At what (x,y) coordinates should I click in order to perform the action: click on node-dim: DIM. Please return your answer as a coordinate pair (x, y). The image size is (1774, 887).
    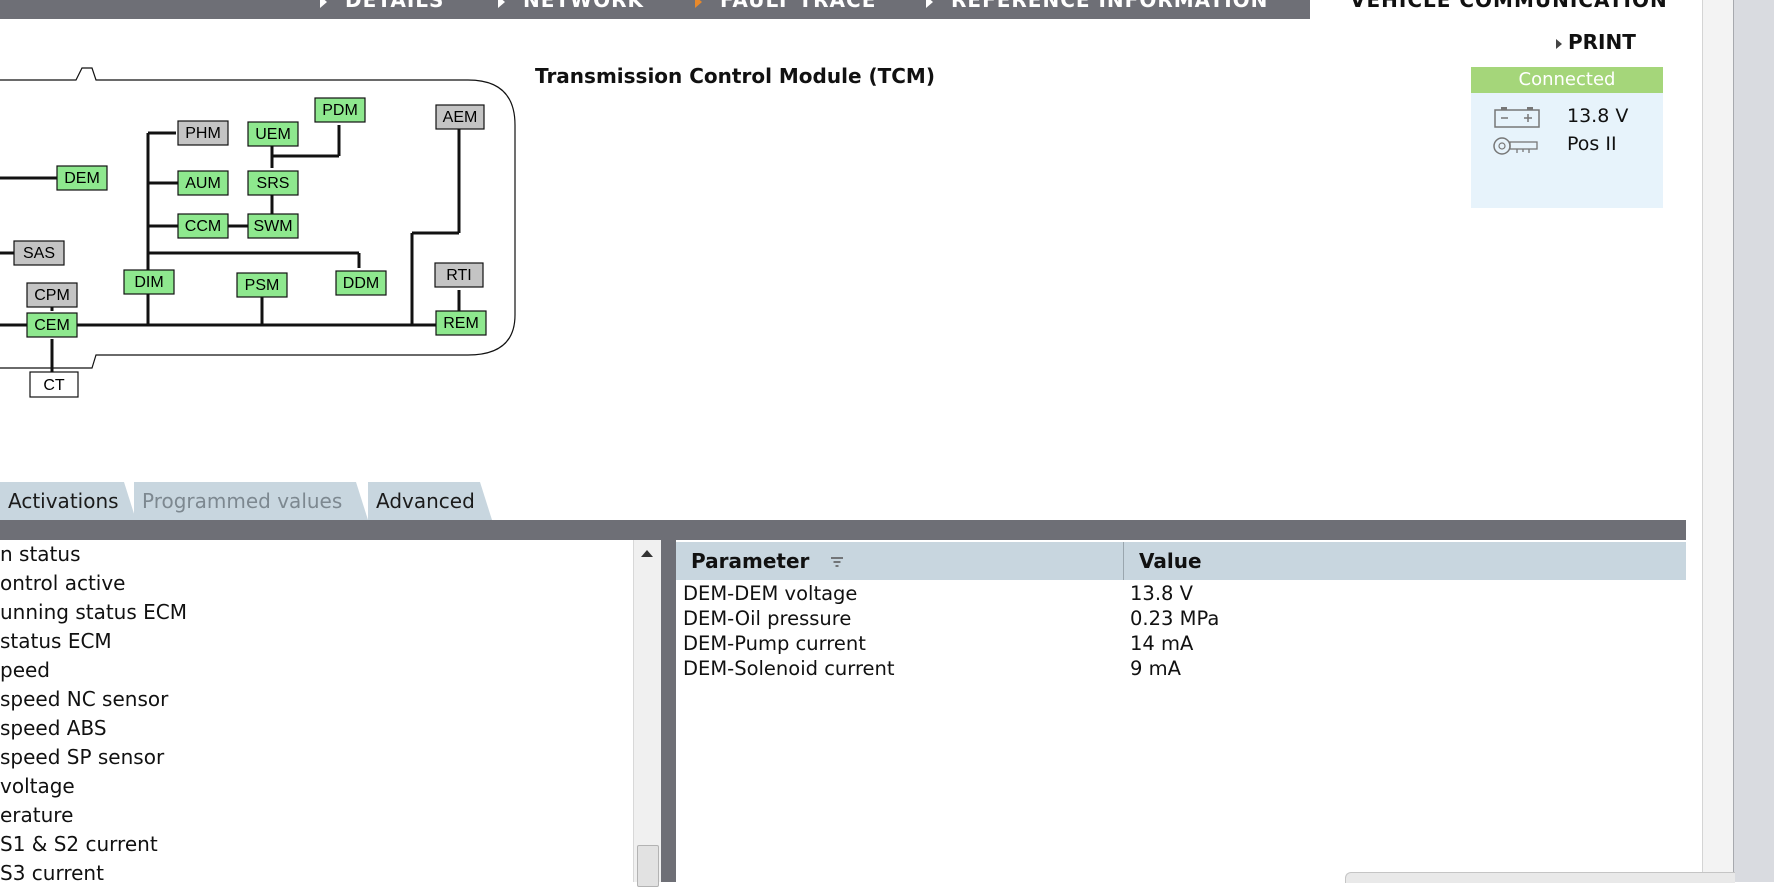
    Looking at the image, I should click on (149, 282).